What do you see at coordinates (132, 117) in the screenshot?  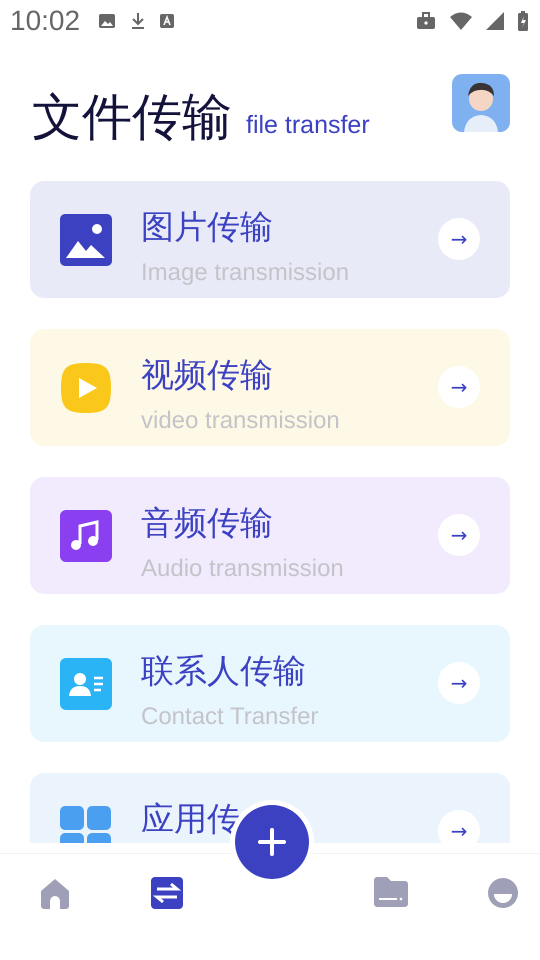 I see `page-title: 文件传输` at bounding box center [132, 117].